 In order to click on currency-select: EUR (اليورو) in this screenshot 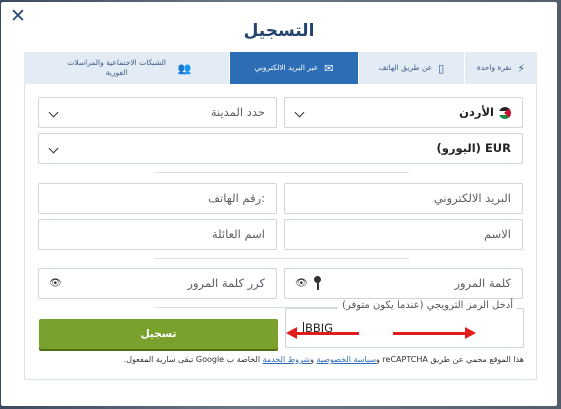, I will do `click(280, 148)`.